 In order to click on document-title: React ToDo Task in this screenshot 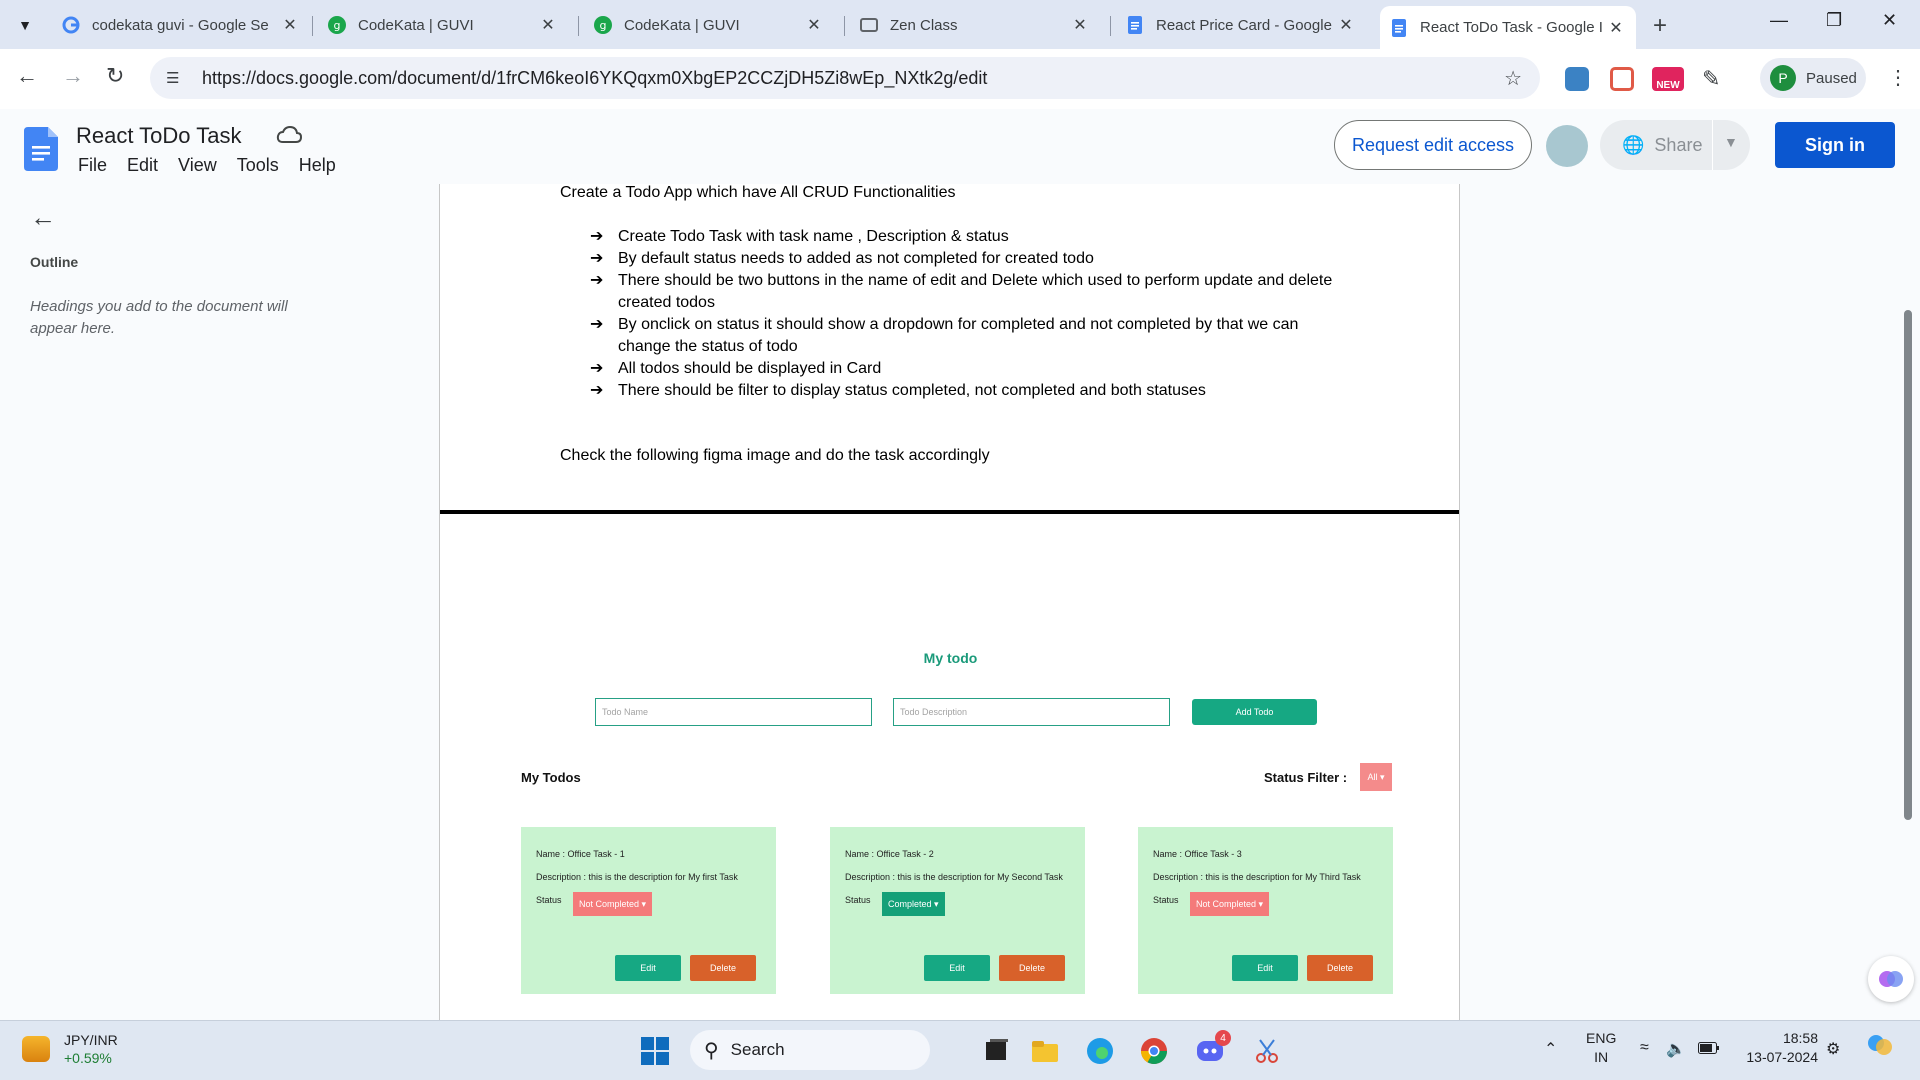, I will do `click(159, 136)`.